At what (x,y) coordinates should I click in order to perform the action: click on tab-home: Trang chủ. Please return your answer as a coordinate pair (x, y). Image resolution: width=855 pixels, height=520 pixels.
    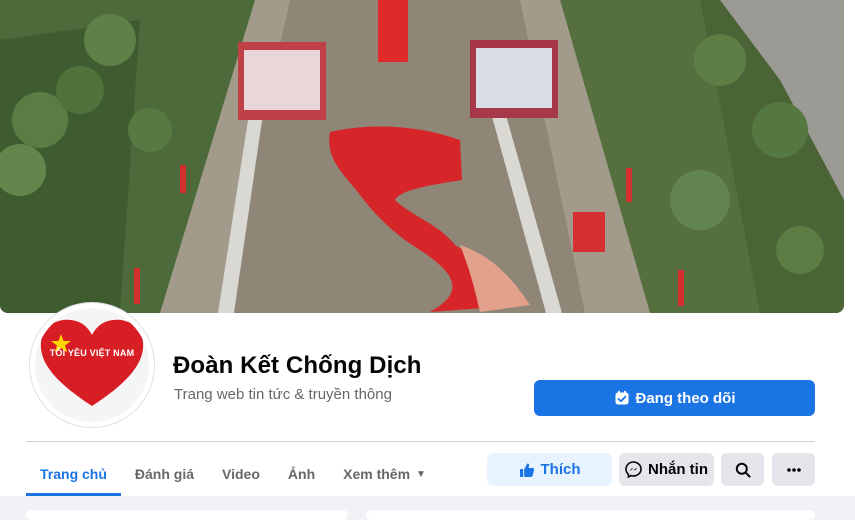
    Looking at the image, I should click on (73, 474).